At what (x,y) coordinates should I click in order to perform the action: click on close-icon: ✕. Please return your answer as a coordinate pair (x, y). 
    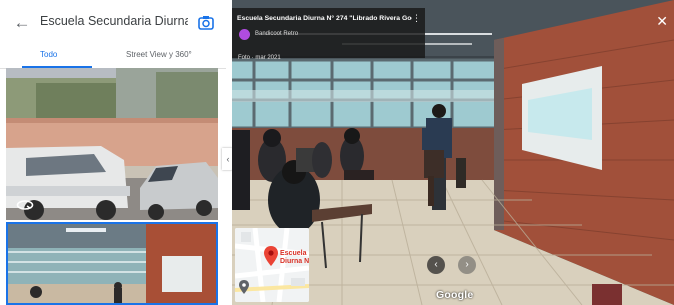
    Looking at the image, I should click on (662, 21).